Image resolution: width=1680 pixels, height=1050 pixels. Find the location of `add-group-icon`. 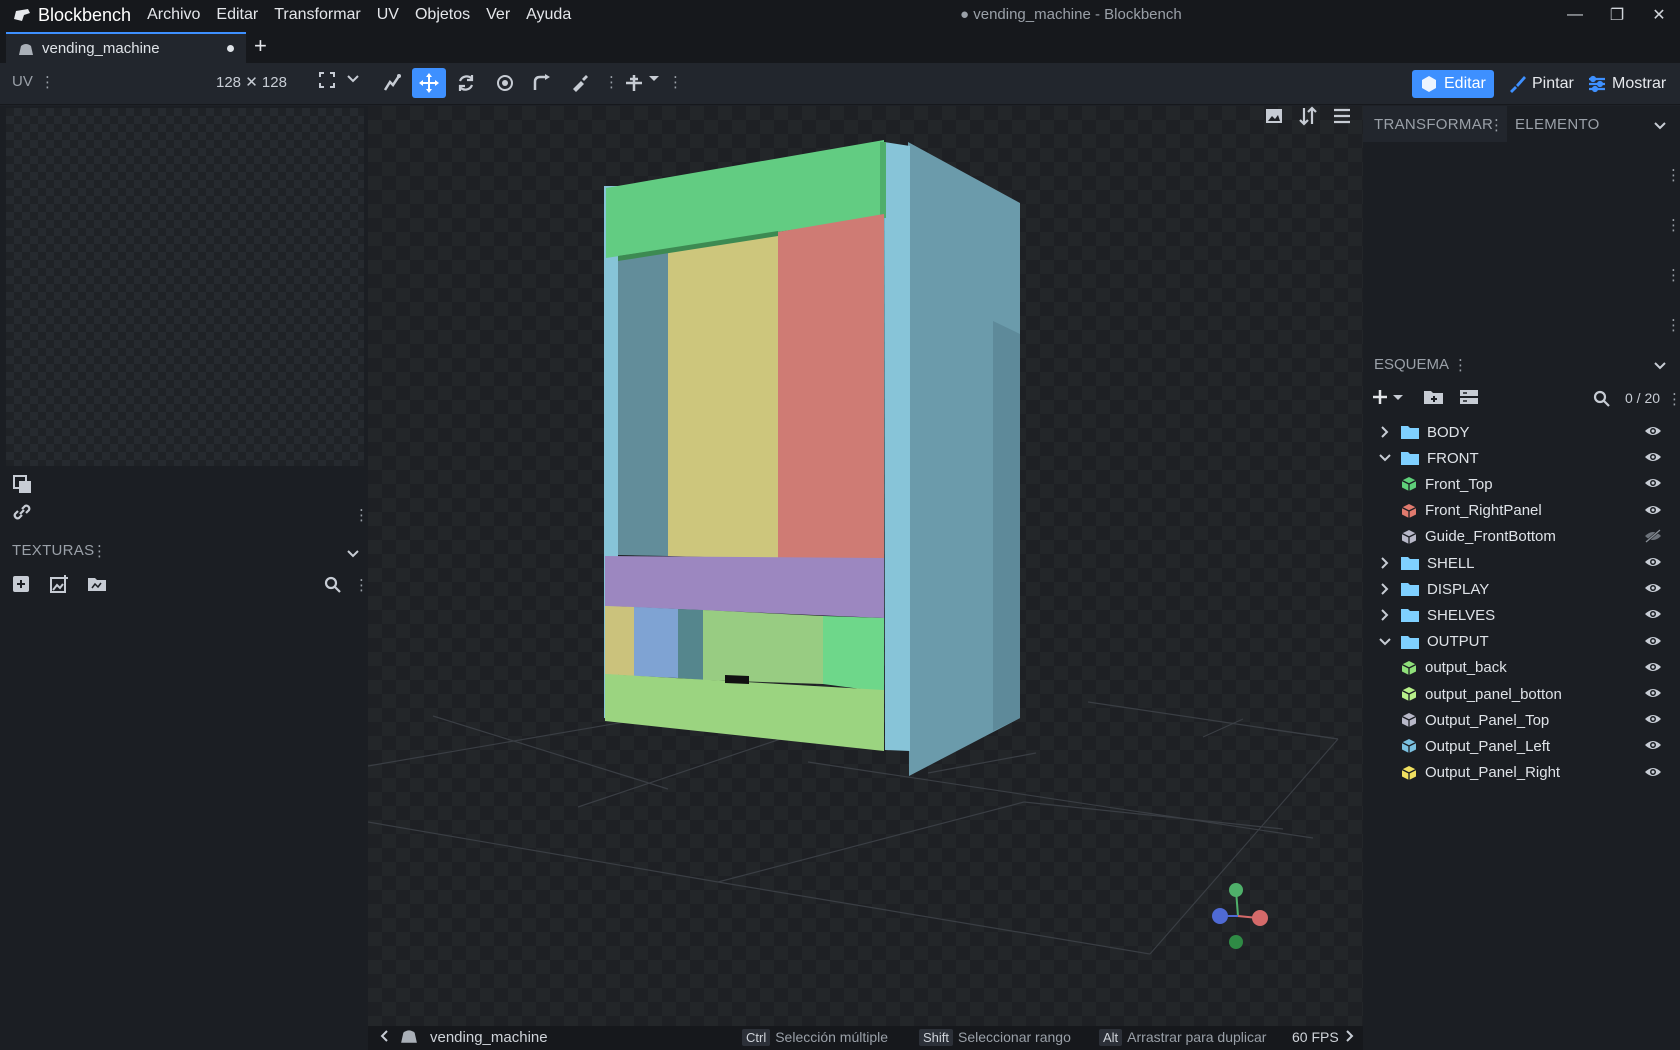

add-group-icon is located at coordinates (1434, 399).